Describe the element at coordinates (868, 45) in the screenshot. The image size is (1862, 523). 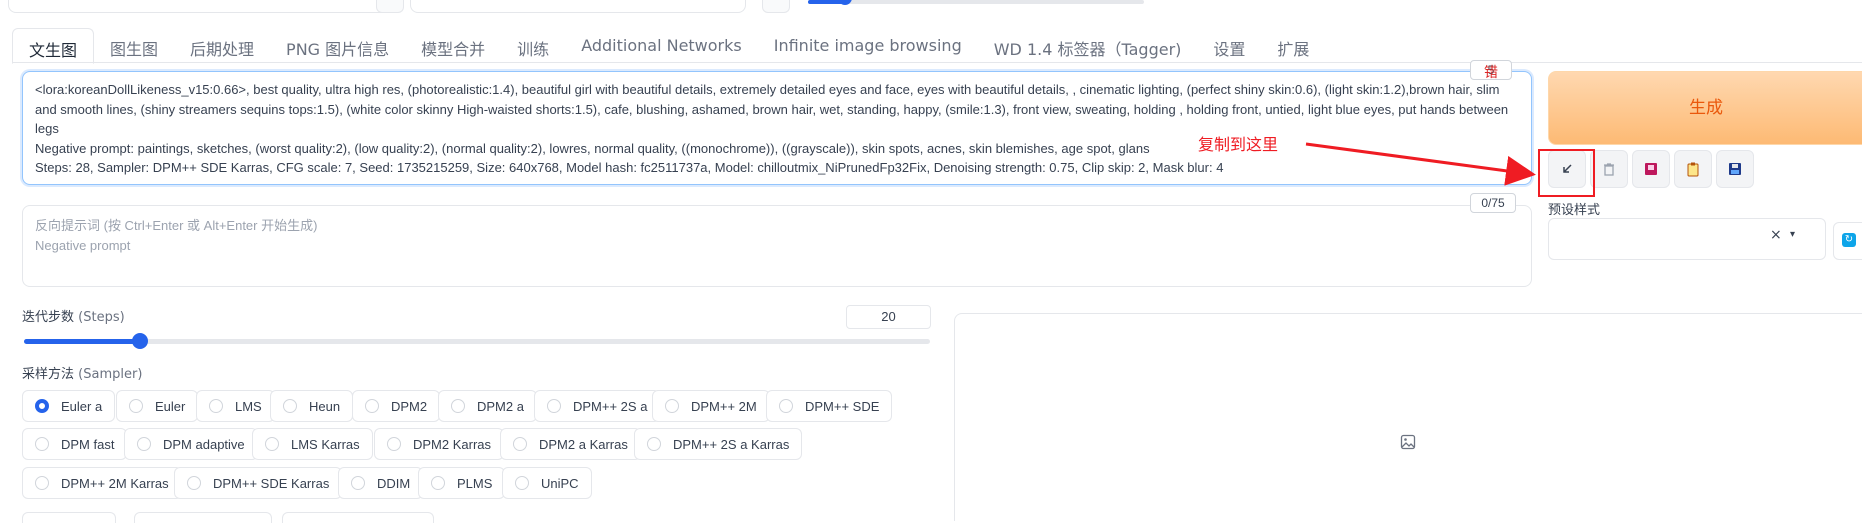
I see `tab-infinite-image-browsing: Infinite image browsing` at that location.